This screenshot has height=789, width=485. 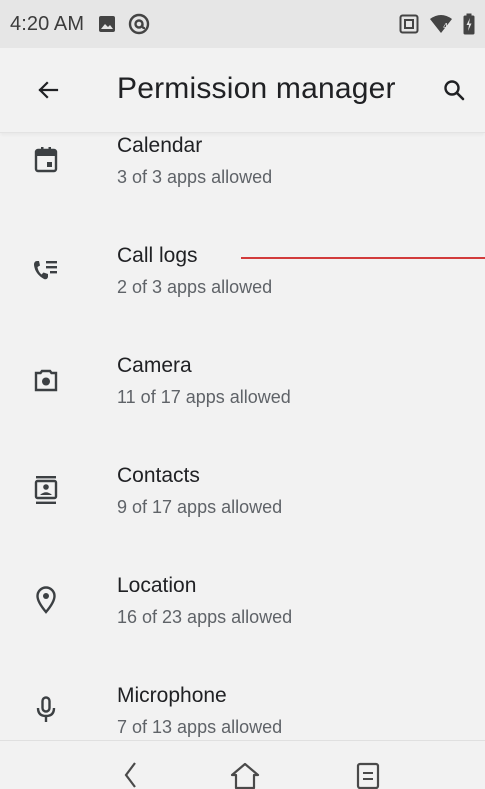 I want to click on nav-recents-button, so click(x=368, y=775).